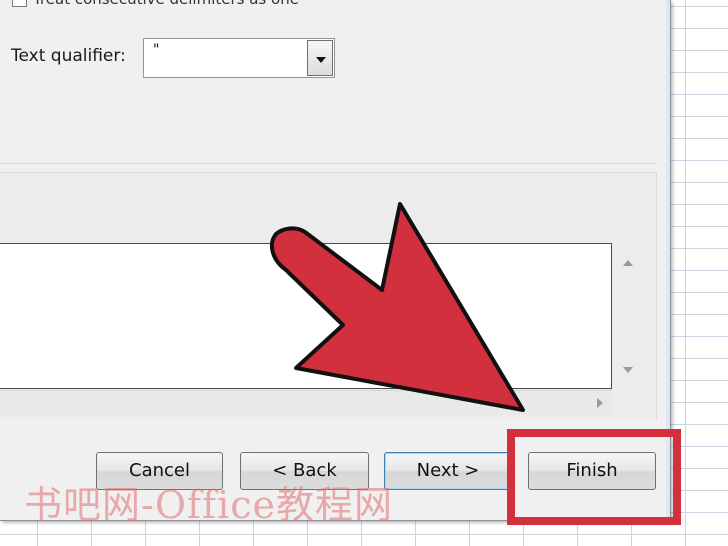 Image resolution: width=728 pixels, height=546 pixels. What do you see at coordinates (594, 477) in the screenshot?
I see `finish-highlight-box` at bounding box center [594, 477].